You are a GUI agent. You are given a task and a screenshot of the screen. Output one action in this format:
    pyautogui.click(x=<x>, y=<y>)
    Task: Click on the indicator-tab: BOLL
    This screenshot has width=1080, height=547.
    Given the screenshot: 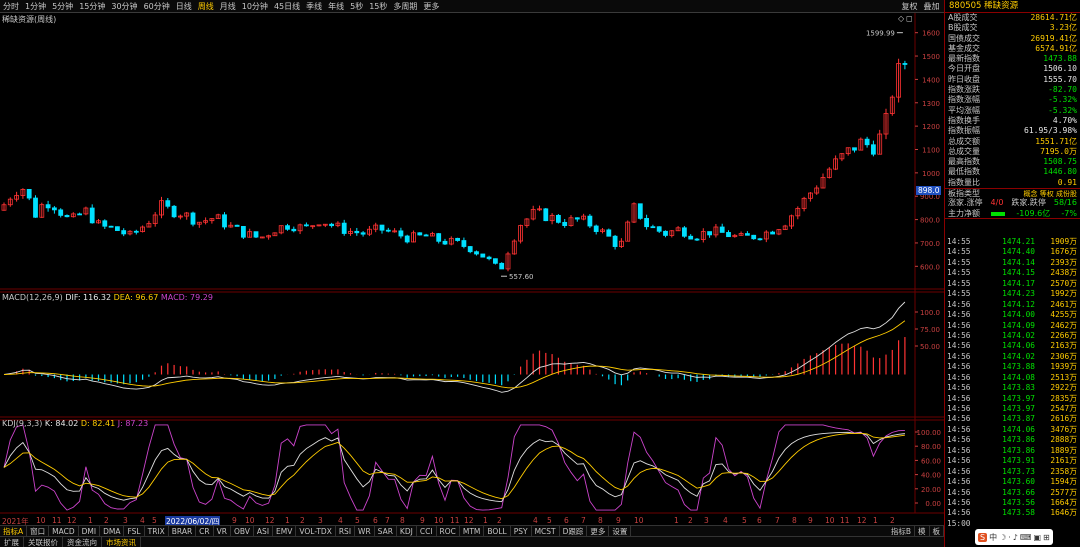 What is the action you would take?
    pyautogui.click(x=497, y=531)
    